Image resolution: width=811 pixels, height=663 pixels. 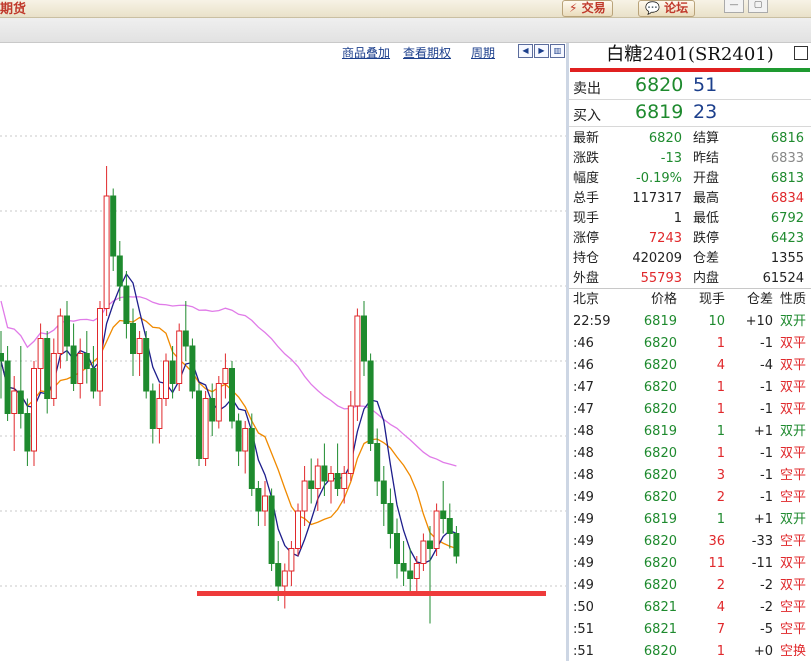 I want to click on buy-label: 买入, so click(x=587, y=116).